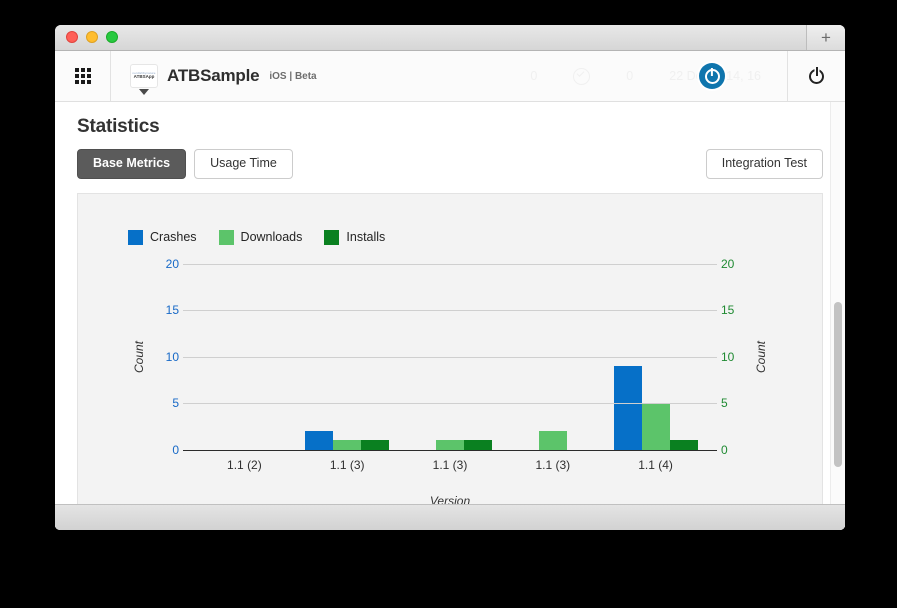  Describe the element at coordinates (271, 237) in the screenshot. I see `legend-label-downloads: Downloads` at that location.